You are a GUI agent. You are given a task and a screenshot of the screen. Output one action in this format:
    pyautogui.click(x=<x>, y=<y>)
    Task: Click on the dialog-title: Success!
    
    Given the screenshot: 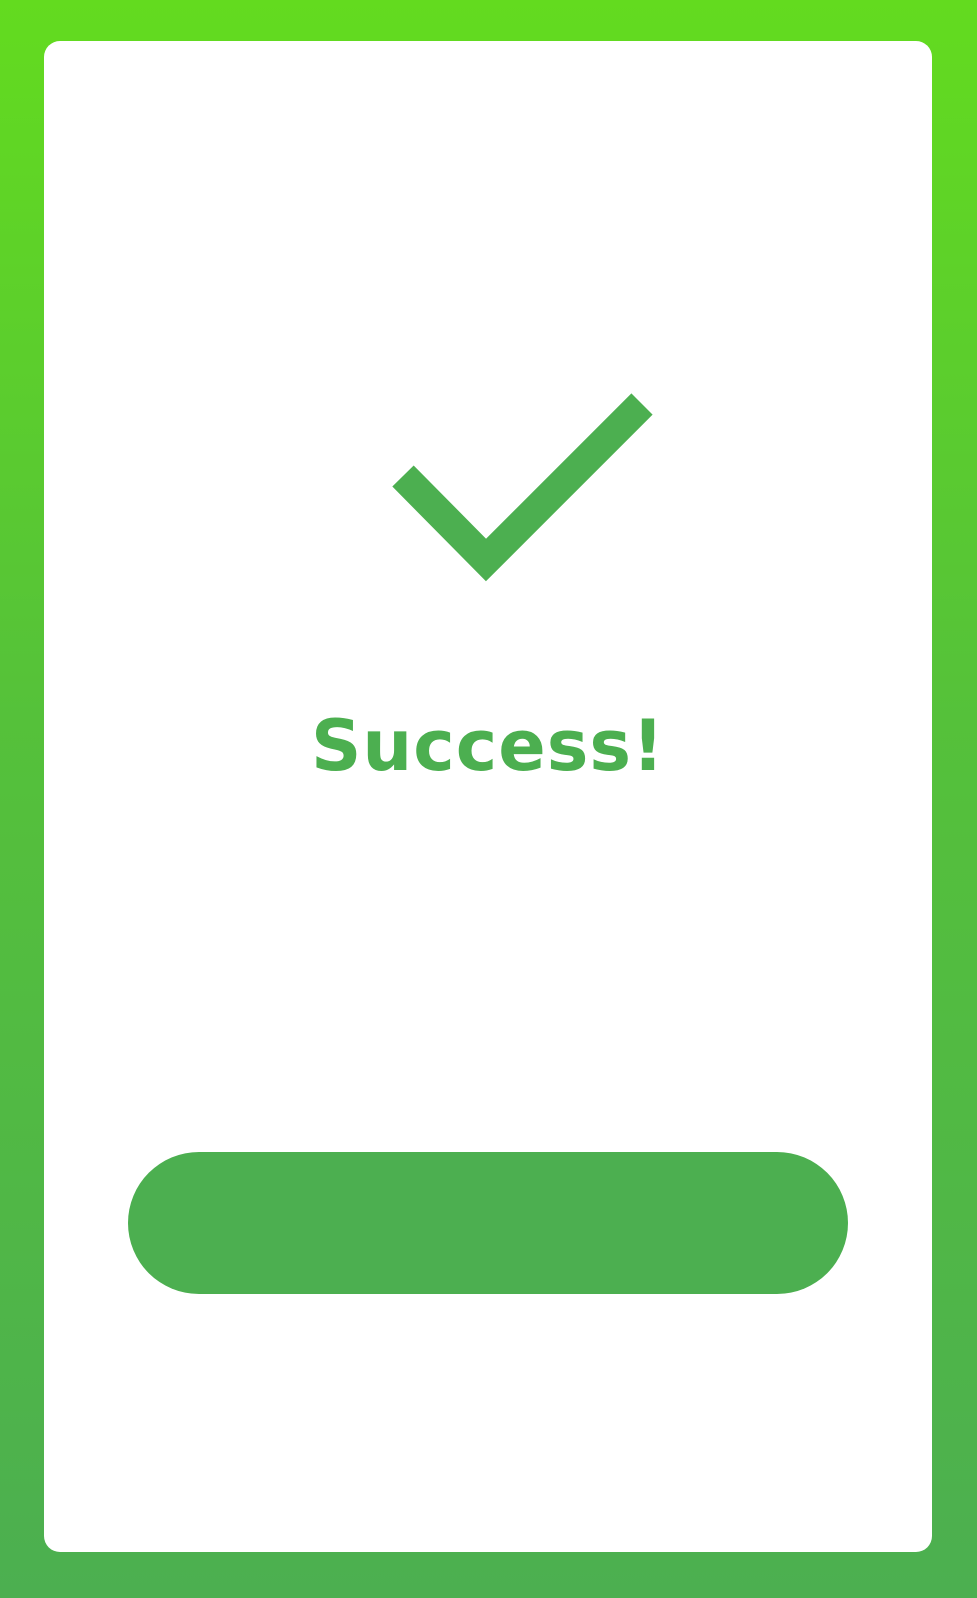 What is the action you would take?
    pyautogui.click(x=488, y=746)
    